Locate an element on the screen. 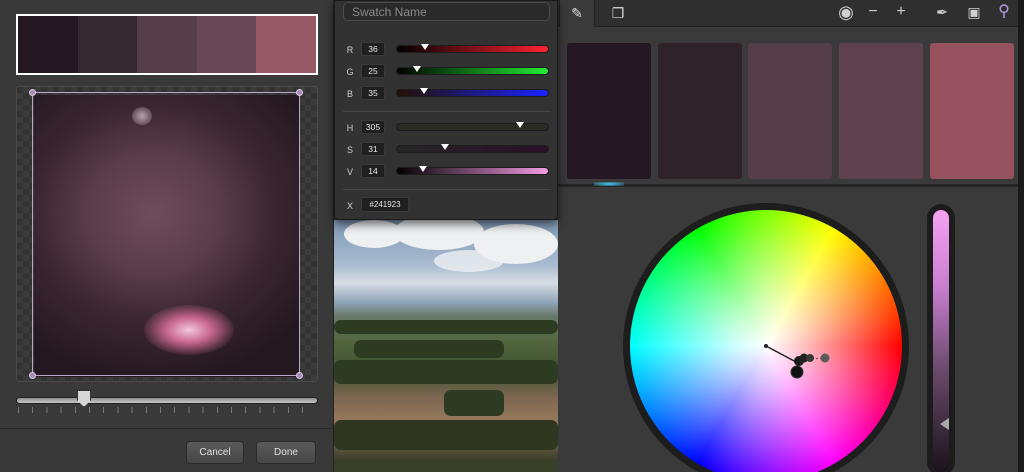 The image size is (1024, 472). blue-value: 35 is located at coordinates (373, 93).